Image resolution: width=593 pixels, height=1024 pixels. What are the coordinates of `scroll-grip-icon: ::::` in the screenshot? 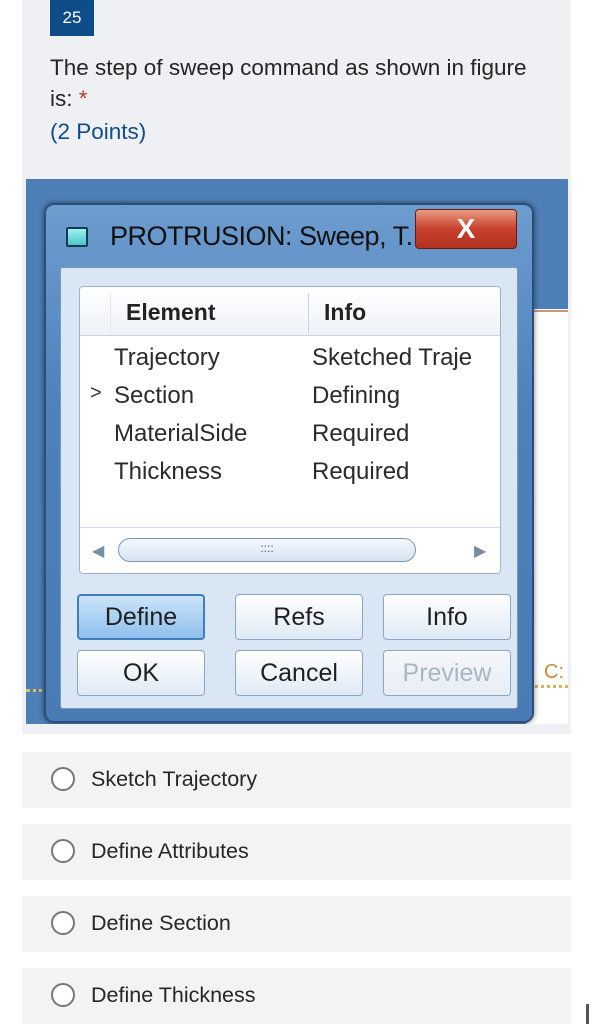 It's located at (267, 548).